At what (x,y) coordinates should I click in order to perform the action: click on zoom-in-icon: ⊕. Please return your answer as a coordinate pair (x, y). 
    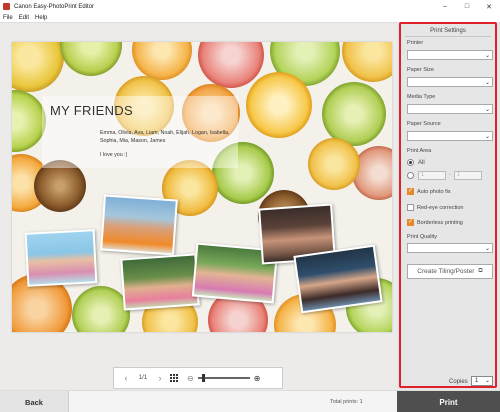
    Looking at the image, I should click on (257, 378).